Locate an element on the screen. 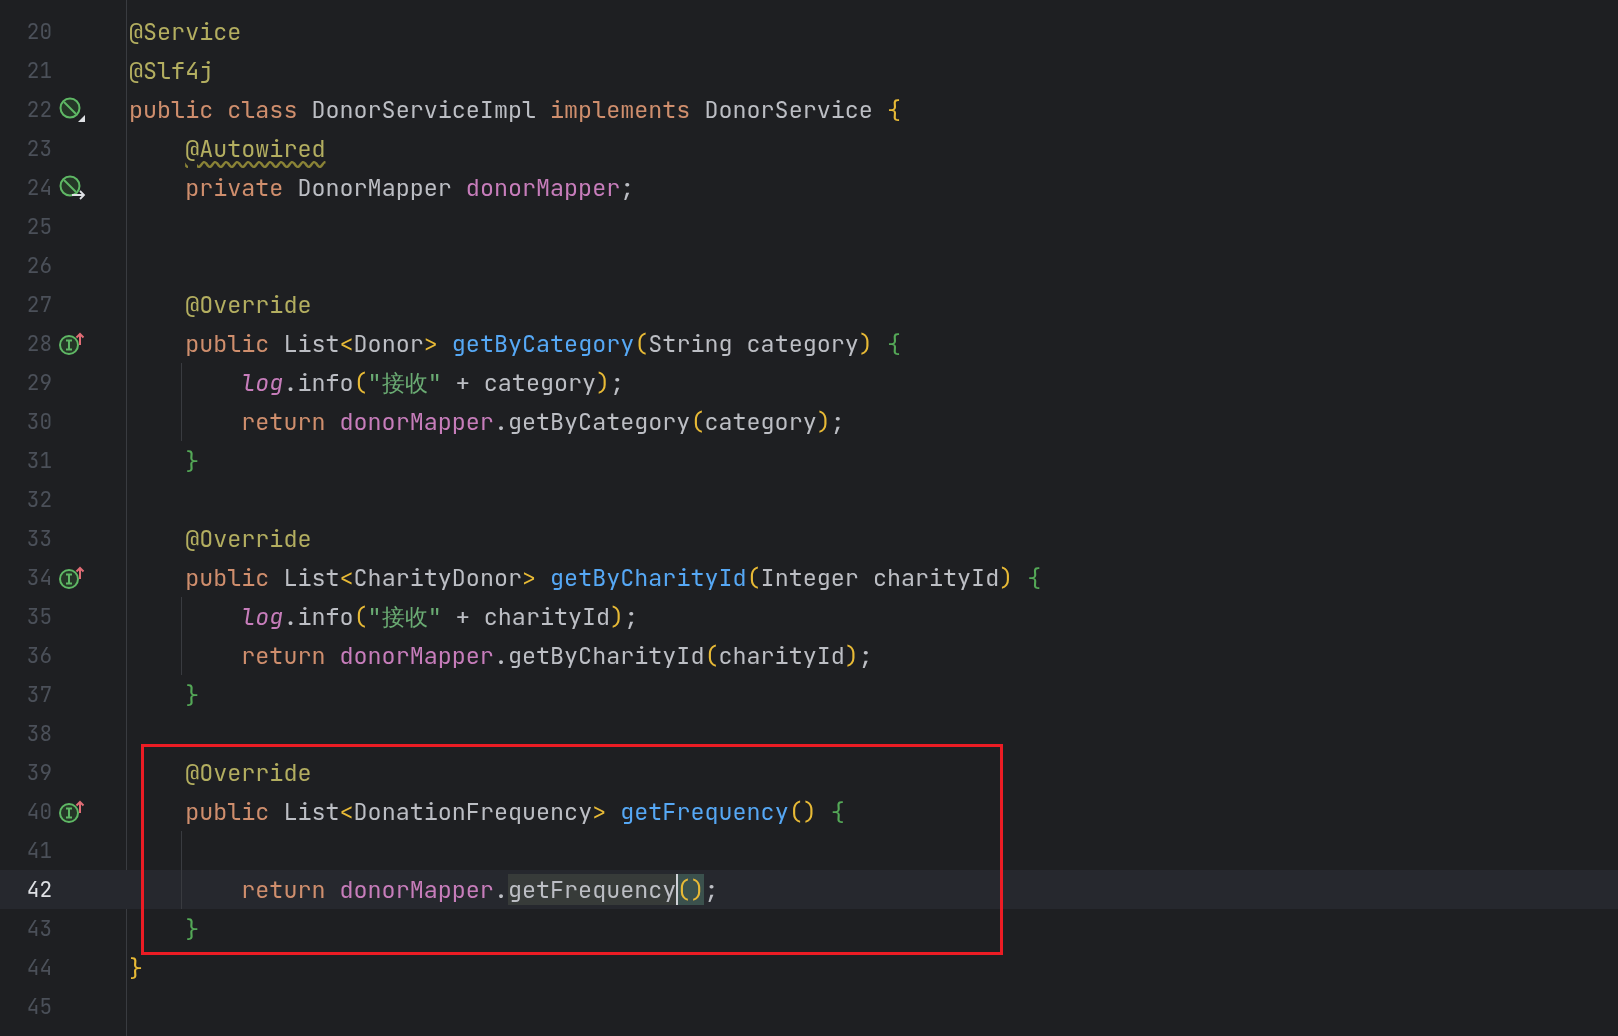 This screenshot has height=1036, width=1618. code-line: return donorMapper.getByCharityId(charityId); is located at coordinates (556, 655).